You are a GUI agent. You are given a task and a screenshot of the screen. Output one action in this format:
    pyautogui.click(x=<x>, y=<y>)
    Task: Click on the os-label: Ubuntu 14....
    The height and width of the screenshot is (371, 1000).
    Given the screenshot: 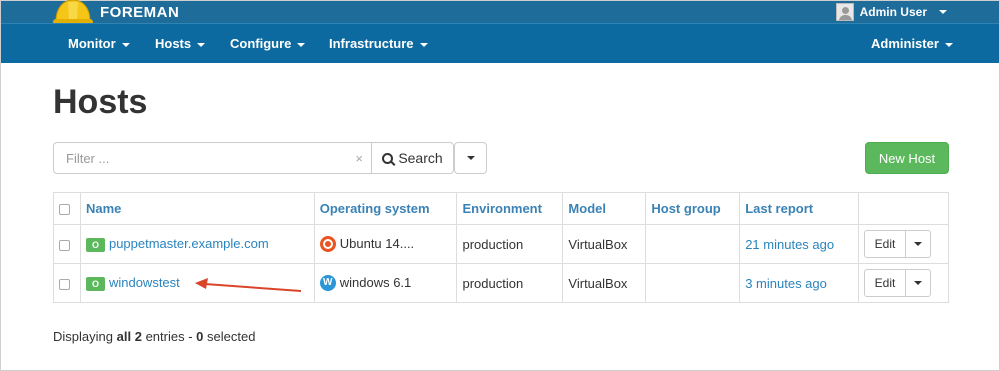 What is the action you would take?
    pyautogui.click(x=377, y=243)
    